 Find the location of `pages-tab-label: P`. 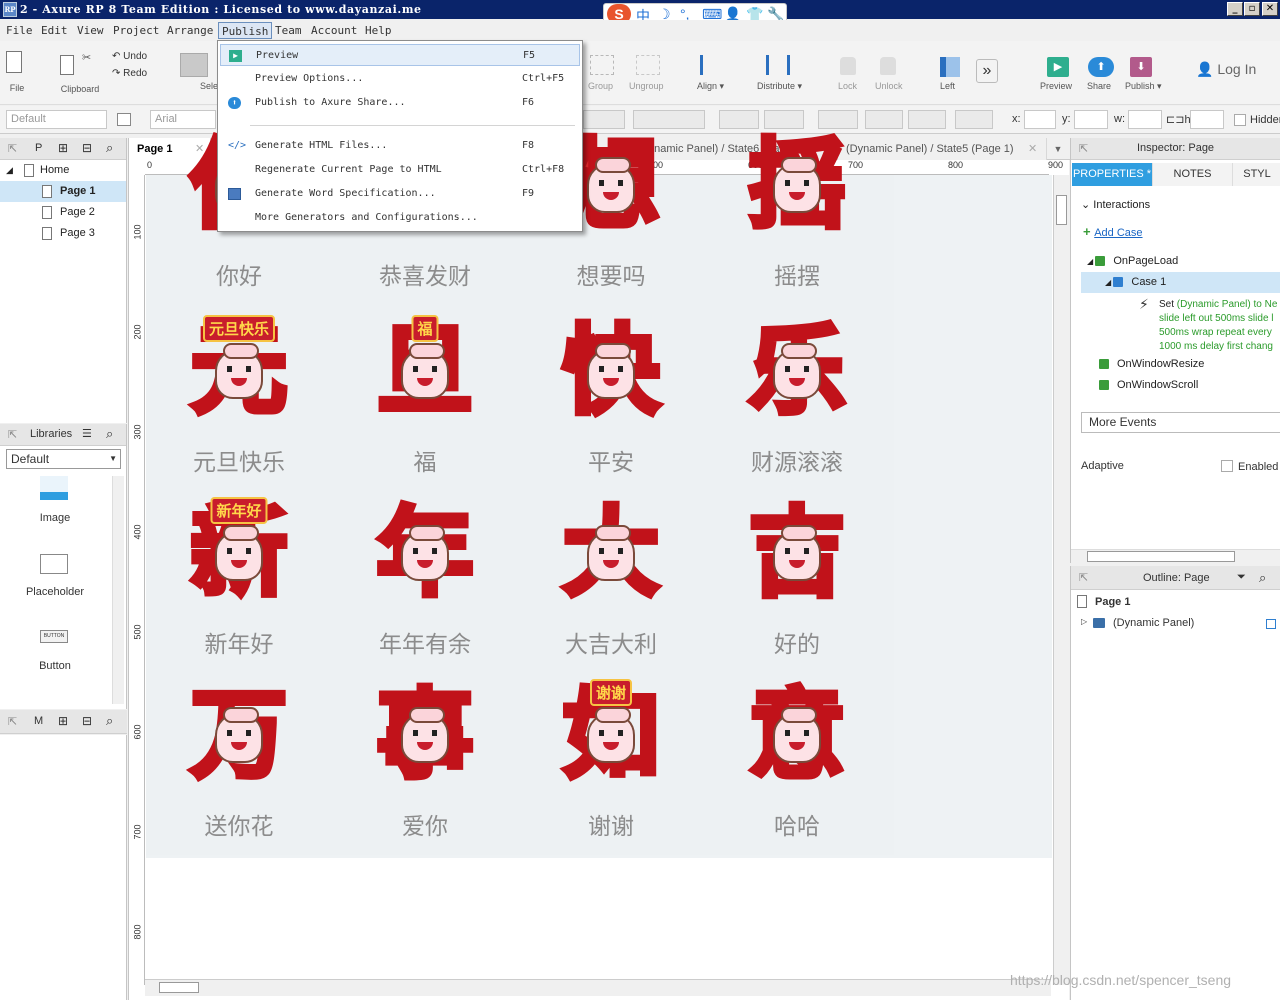

pages-tab-label: P is located at coordinates (38, 148).